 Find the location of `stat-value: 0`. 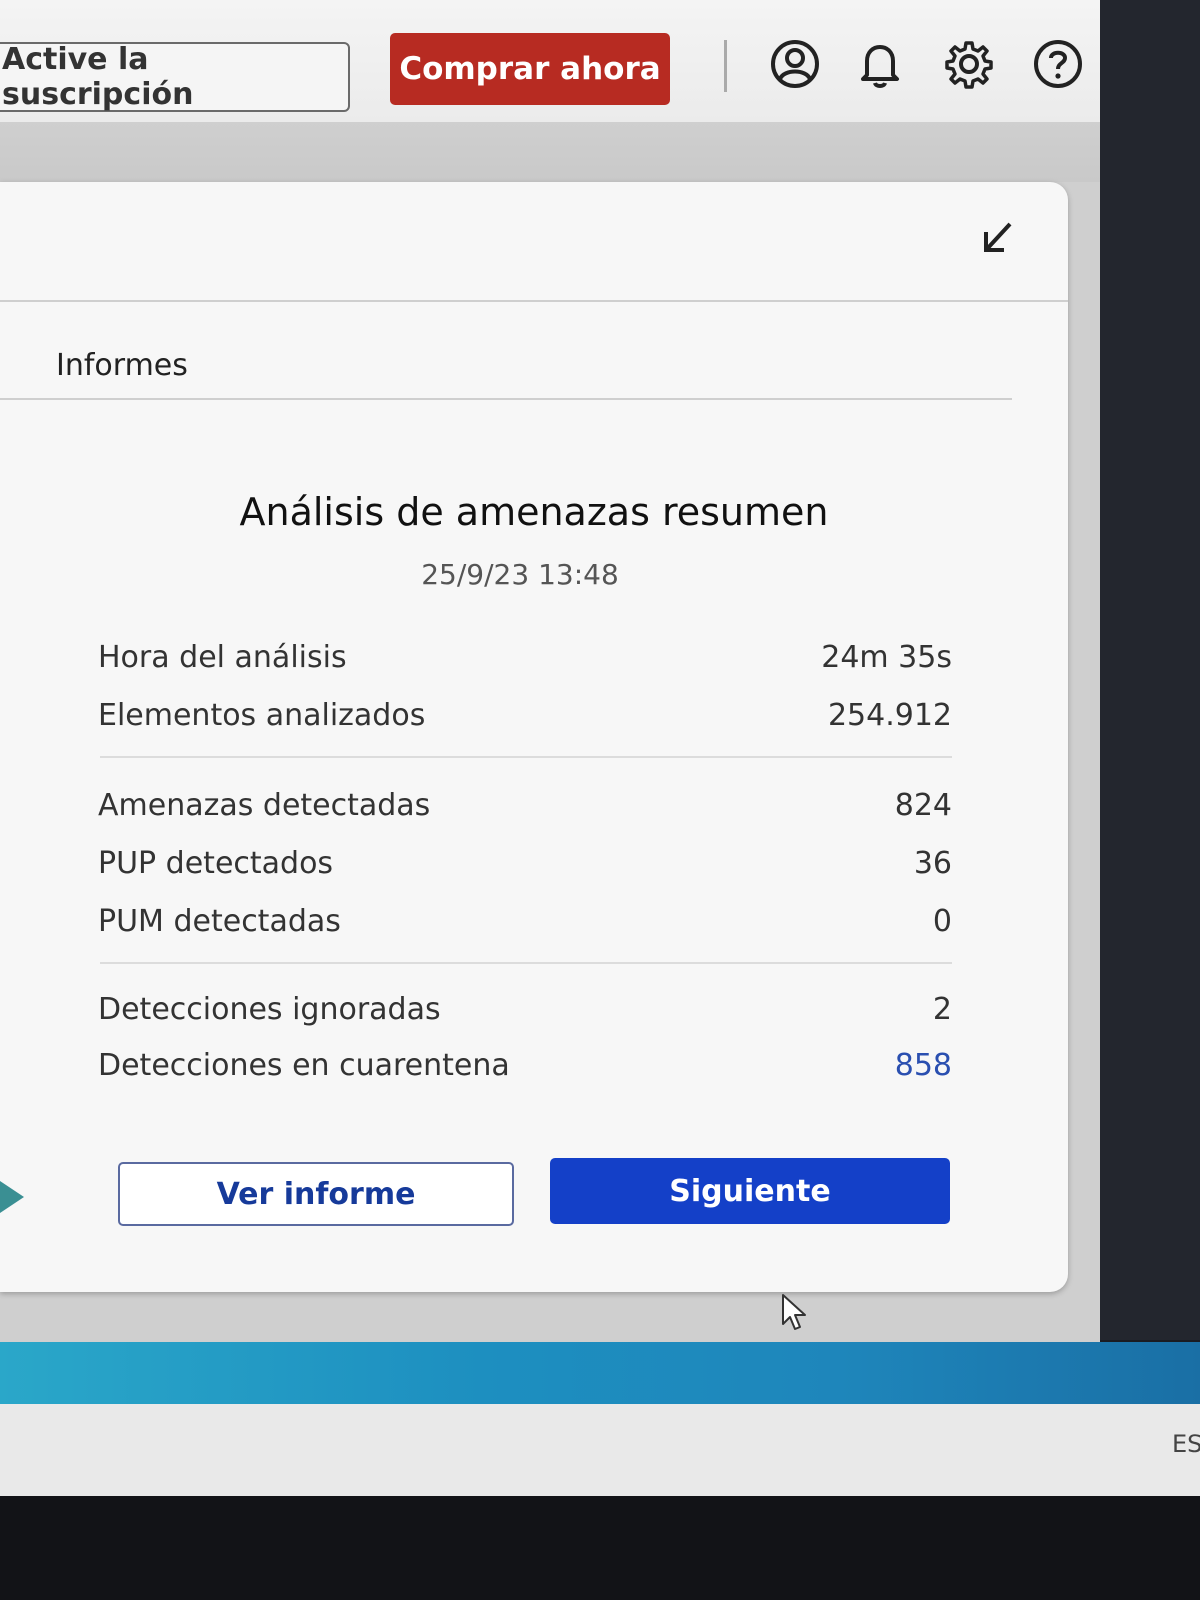

stat-value: 0 is located at coordinates (942, 921).